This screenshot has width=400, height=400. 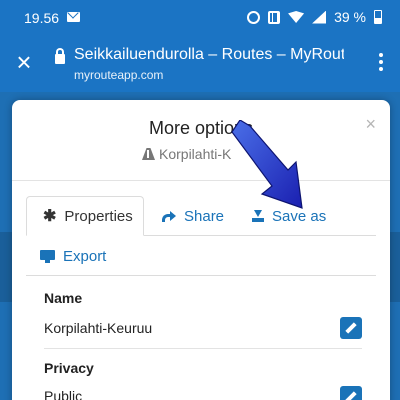 What do you see at coordinates (274, 17) in the screenshot?
I see `nfc-icon` at bounding box center [274, 17].